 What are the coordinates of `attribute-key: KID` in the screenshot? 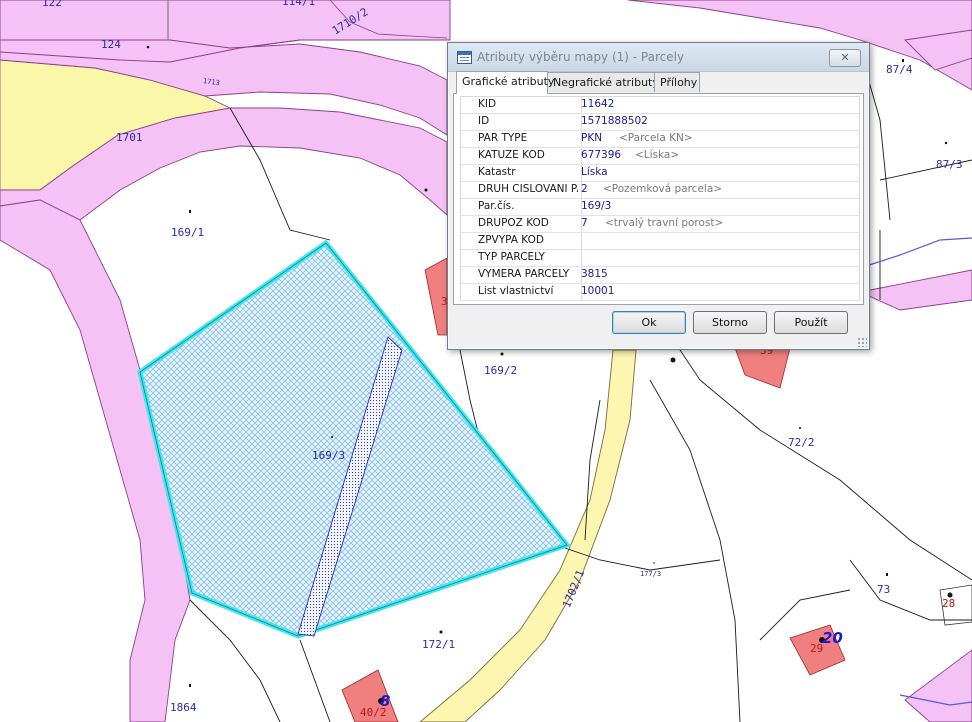 It's located at (487, 104).